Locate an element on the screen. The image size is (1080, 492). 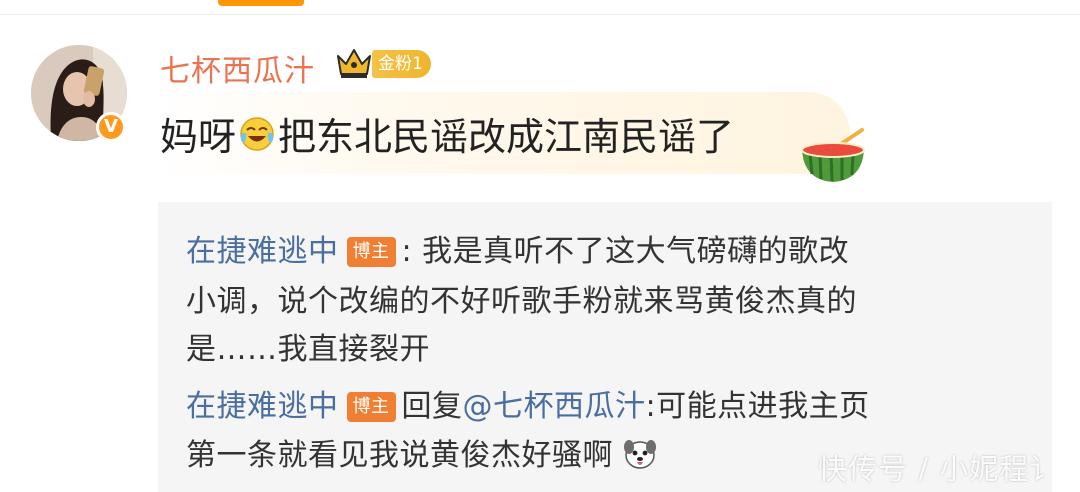
reply-line: 第一条就看见我说黄俊杰好骚啊 is located at coordinates (421, 452).